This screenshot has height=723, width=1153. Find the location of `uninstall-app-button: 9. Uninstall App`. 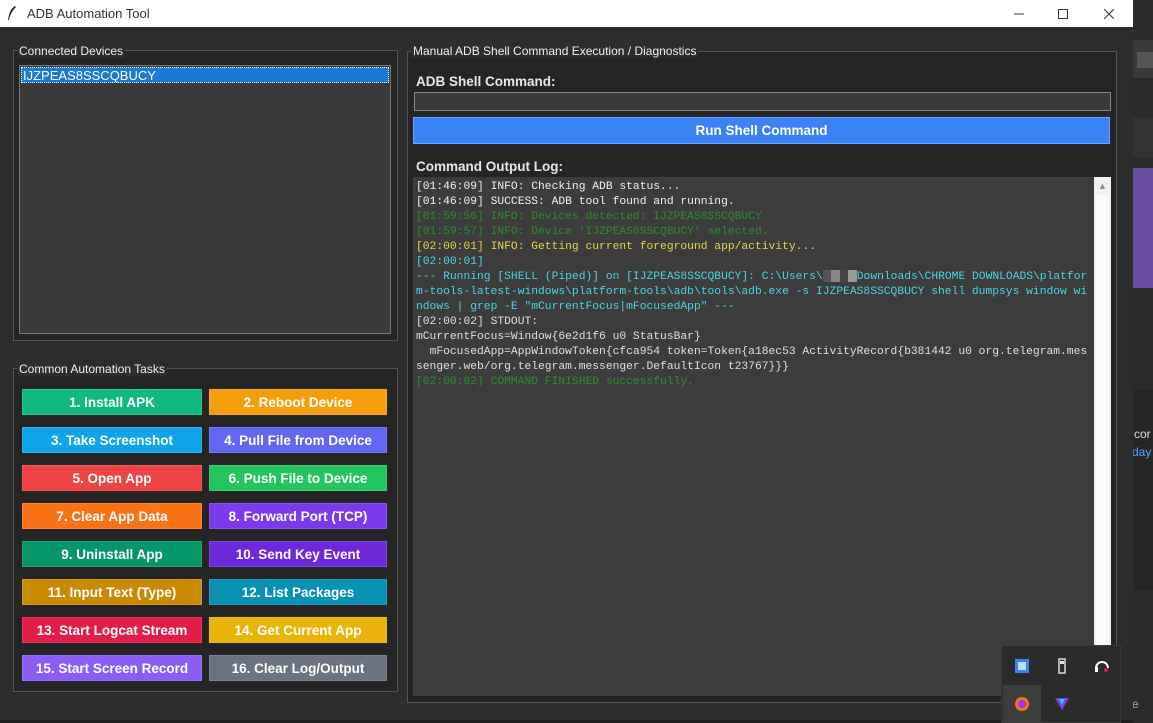

uninstall-app-button: 9. Uninstall App is located at coordinates (112, 554).